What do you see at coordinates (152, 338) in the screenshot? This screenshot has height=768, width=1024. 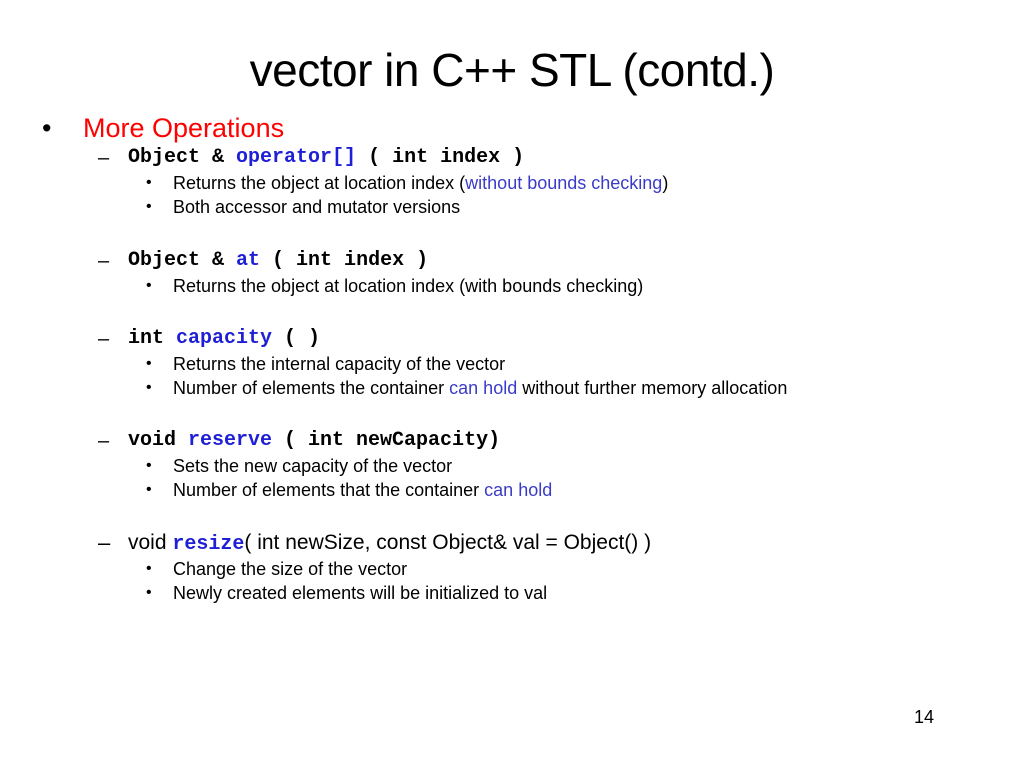 I see `signature-prefix: int` at bounding box center [152, 338].